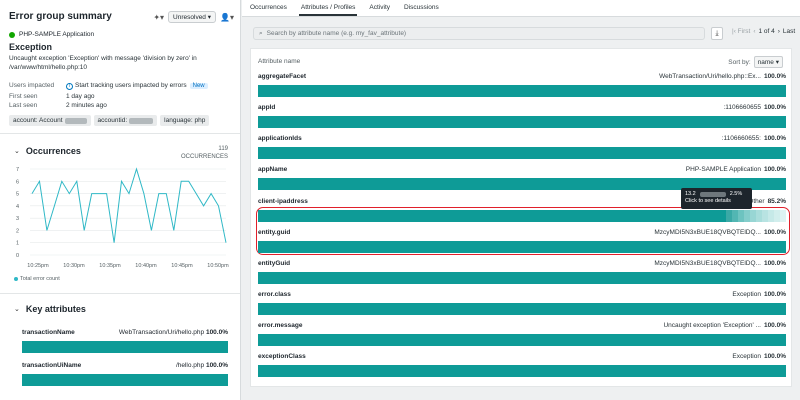 Image resolution: width=800 pixels, height=400 pixels. I want to click on download-icon: ⤓, so click(717, 33).